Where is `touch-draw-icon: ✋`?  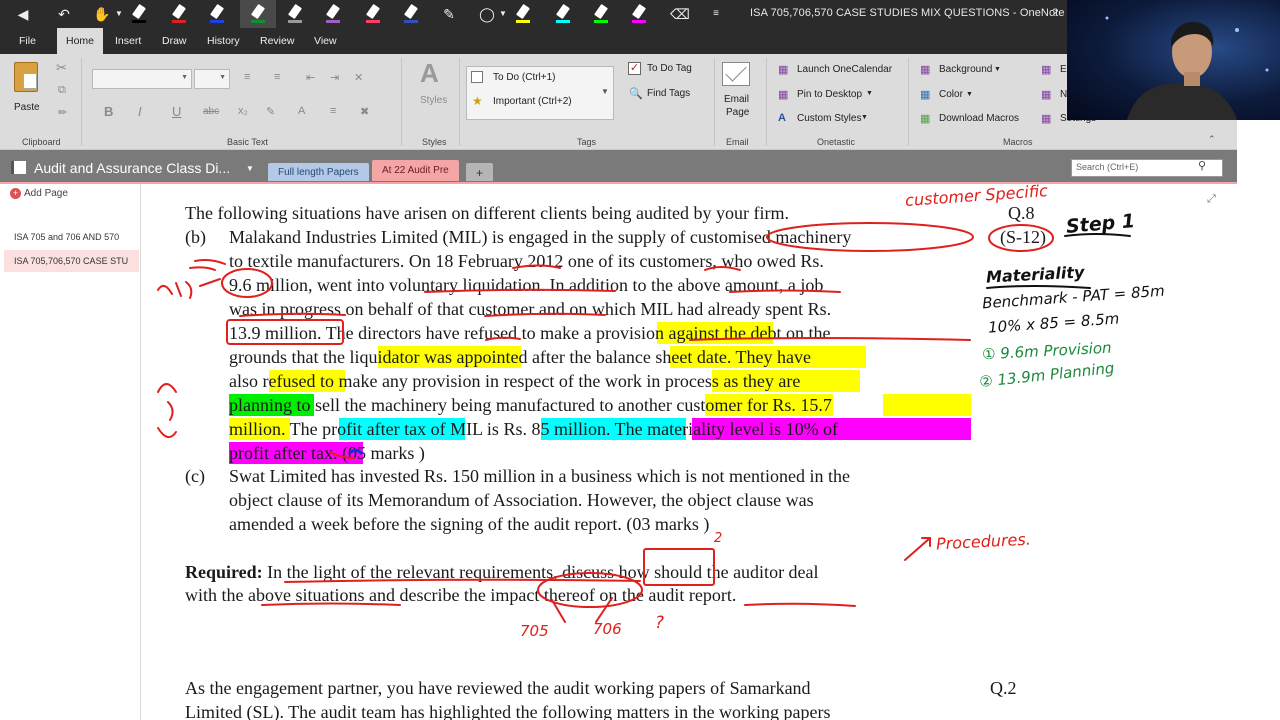 touch-draw-icon: ✋ is located at coordinates (102, 14).